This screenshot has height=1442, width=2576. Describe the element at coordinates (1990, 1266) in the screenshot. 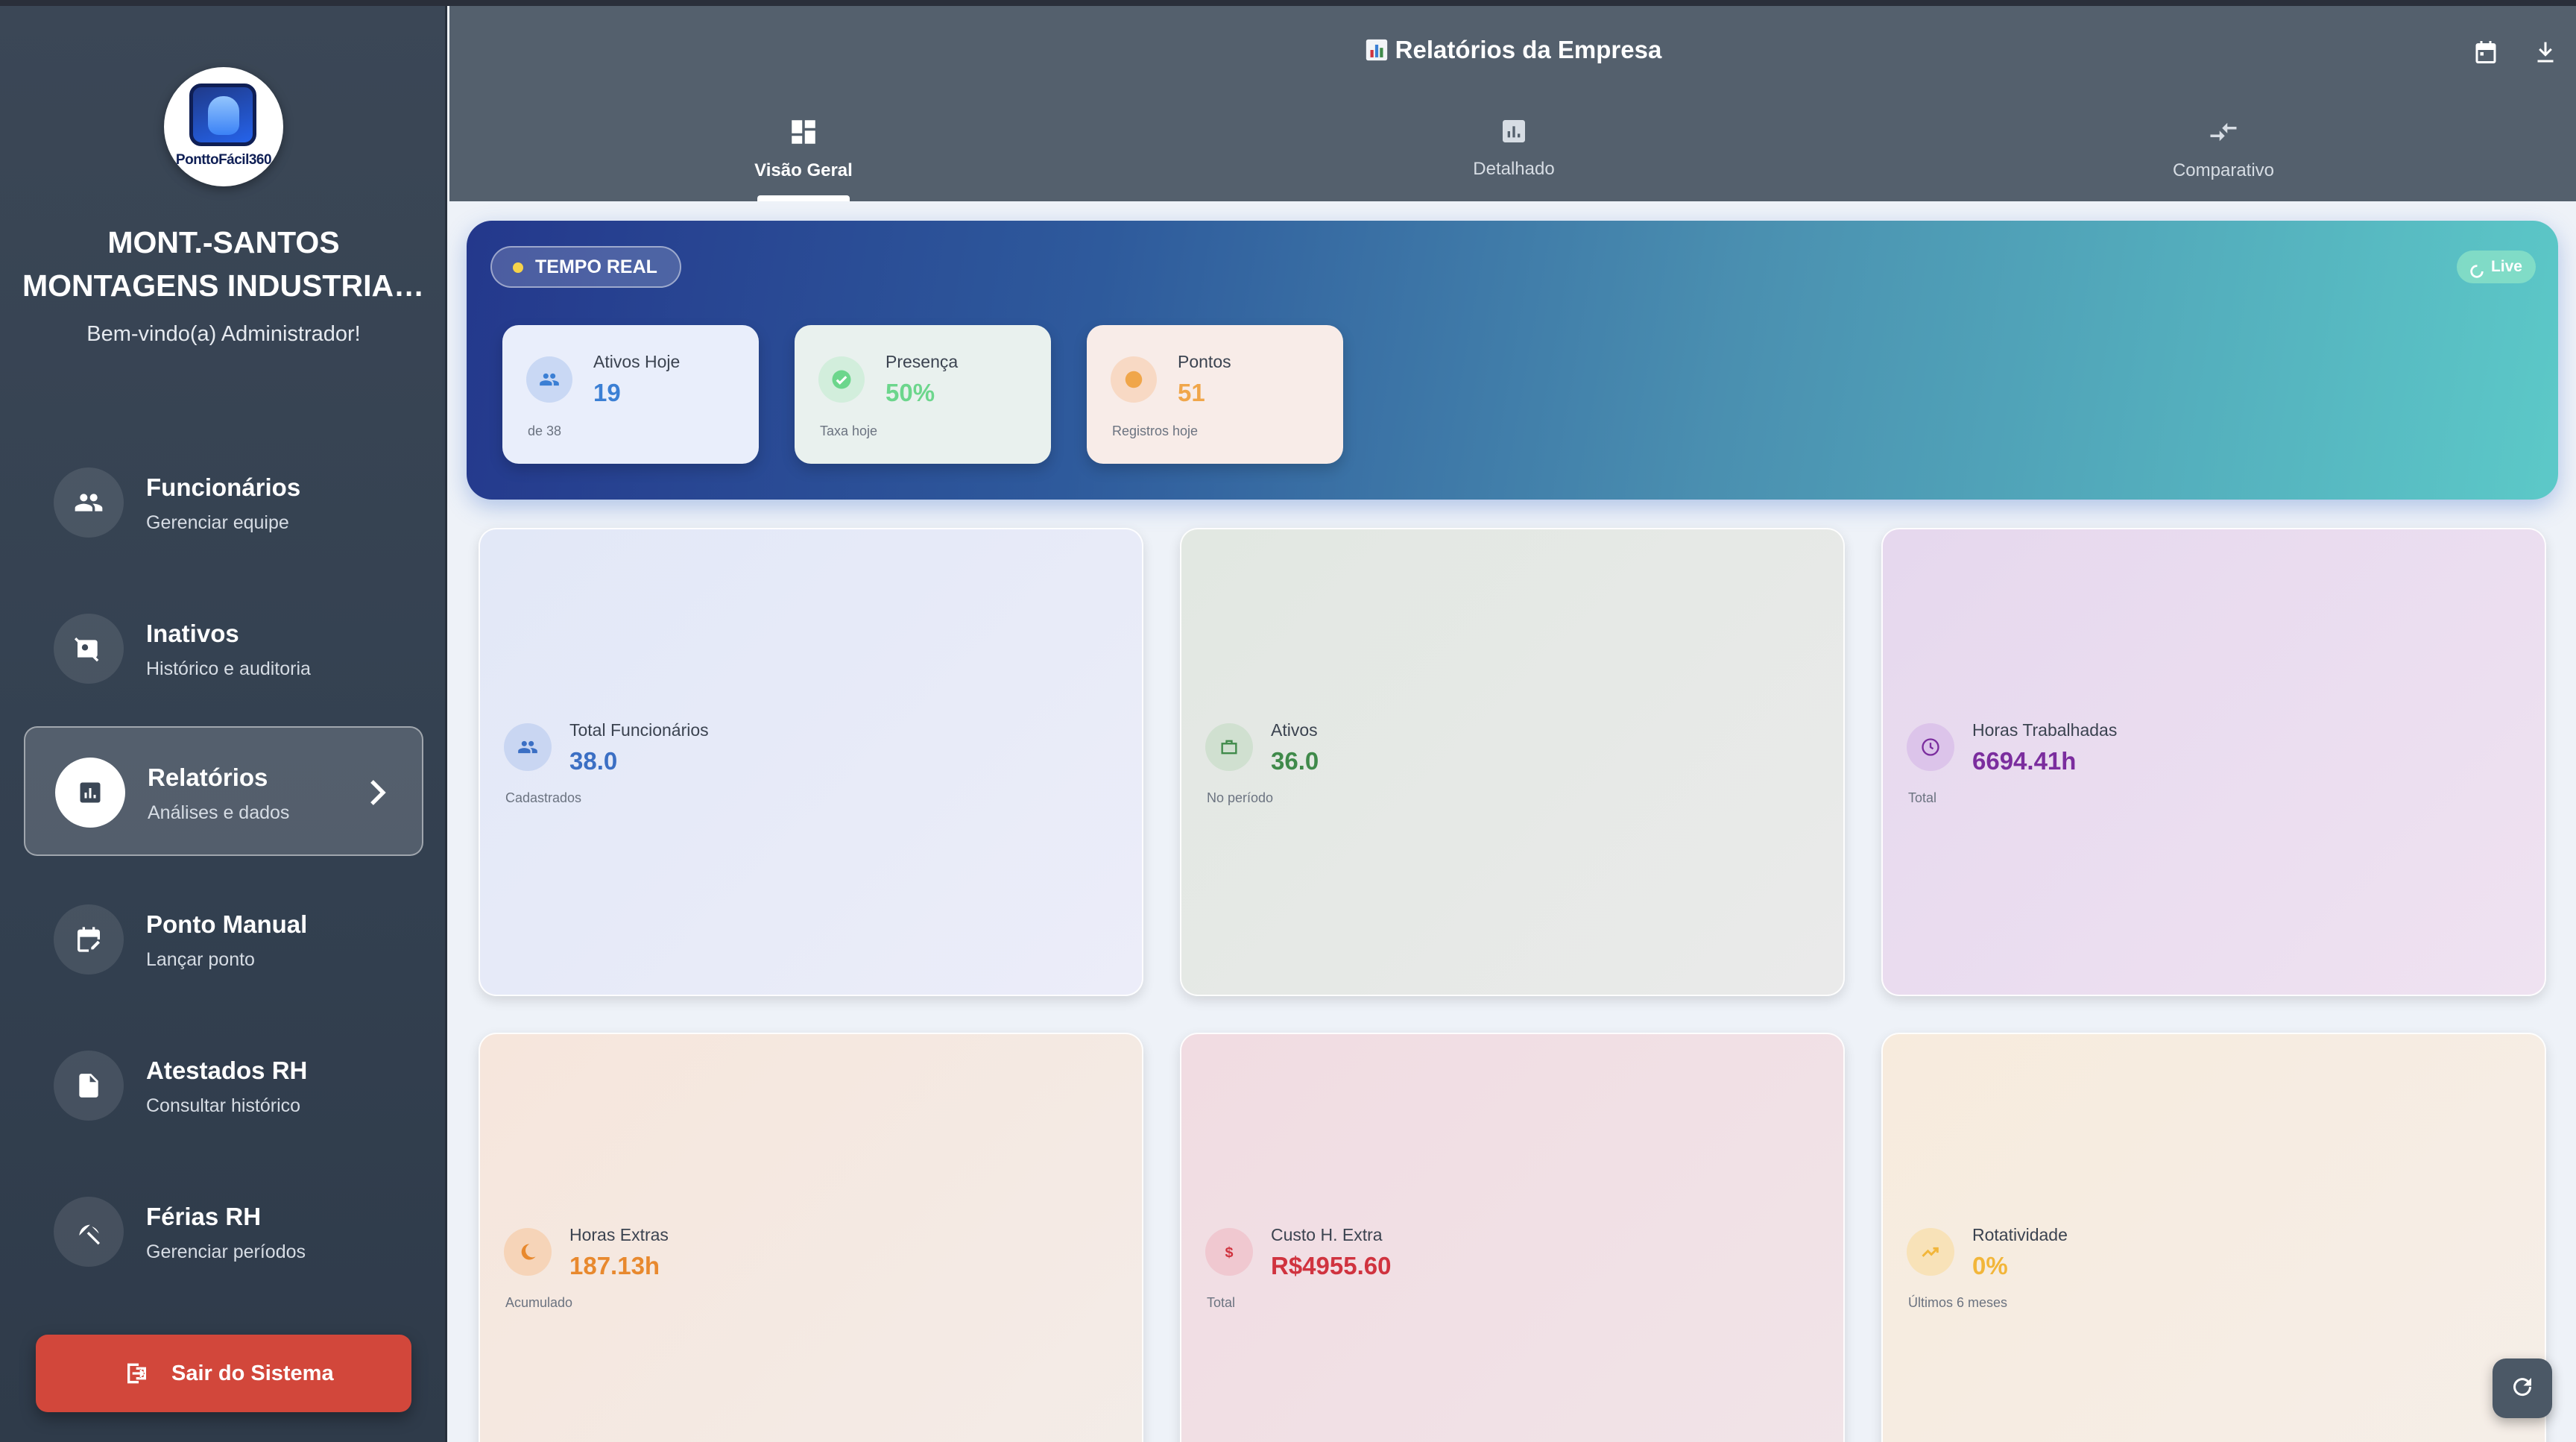

I see `stat-value: 0%` at that location.